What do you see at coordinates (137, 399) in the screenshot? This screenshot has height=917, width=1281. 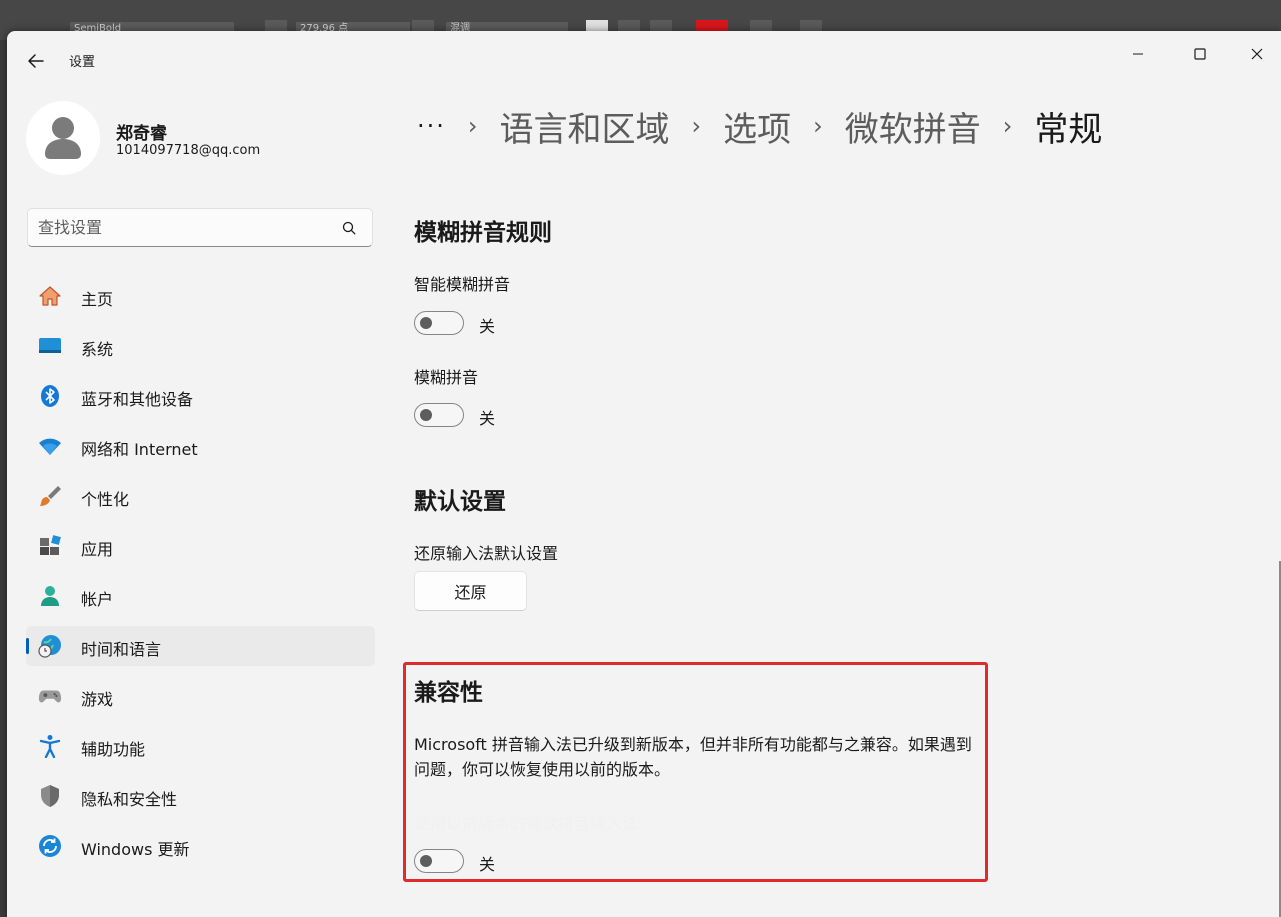 I see `sidebar-item-label: 蓝牙和其他设备` at bounding box center [137, 399].